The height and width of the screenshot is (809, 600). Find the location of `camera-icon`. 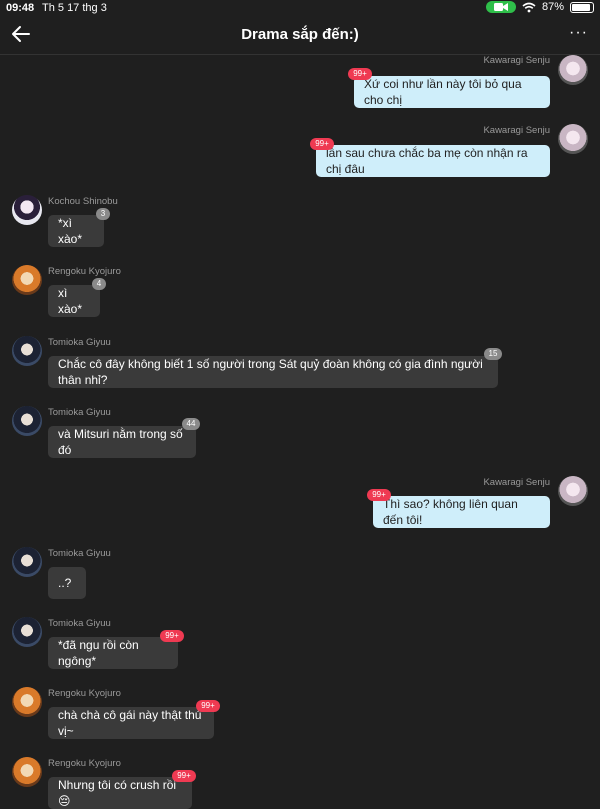

camera-icon is located at coordinates (500, 7).